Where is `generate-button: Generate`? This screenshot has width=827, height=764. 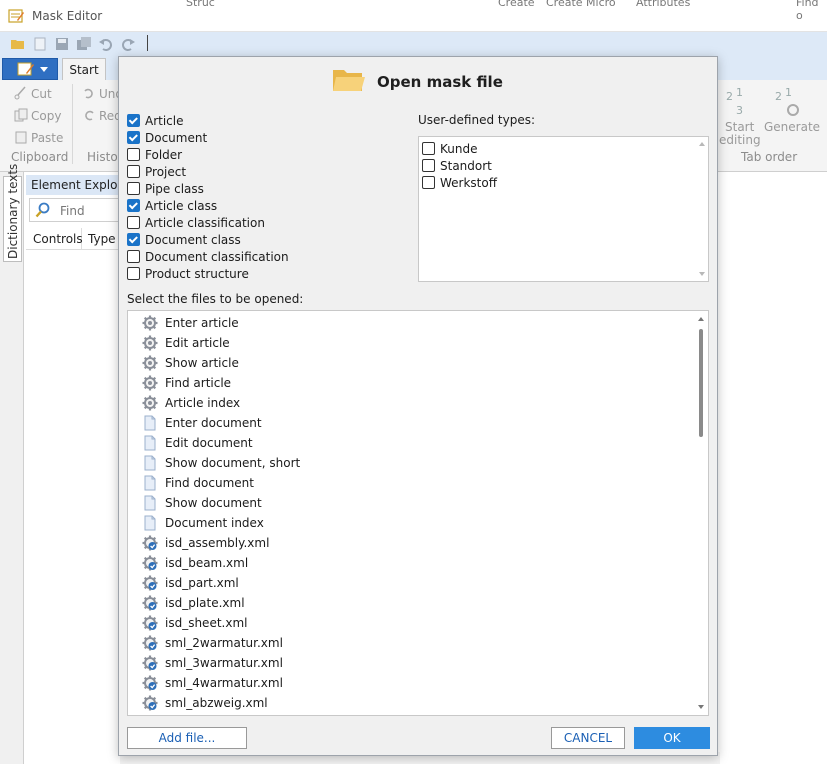 generate-button: Generate is located at coordinates (792, 127).